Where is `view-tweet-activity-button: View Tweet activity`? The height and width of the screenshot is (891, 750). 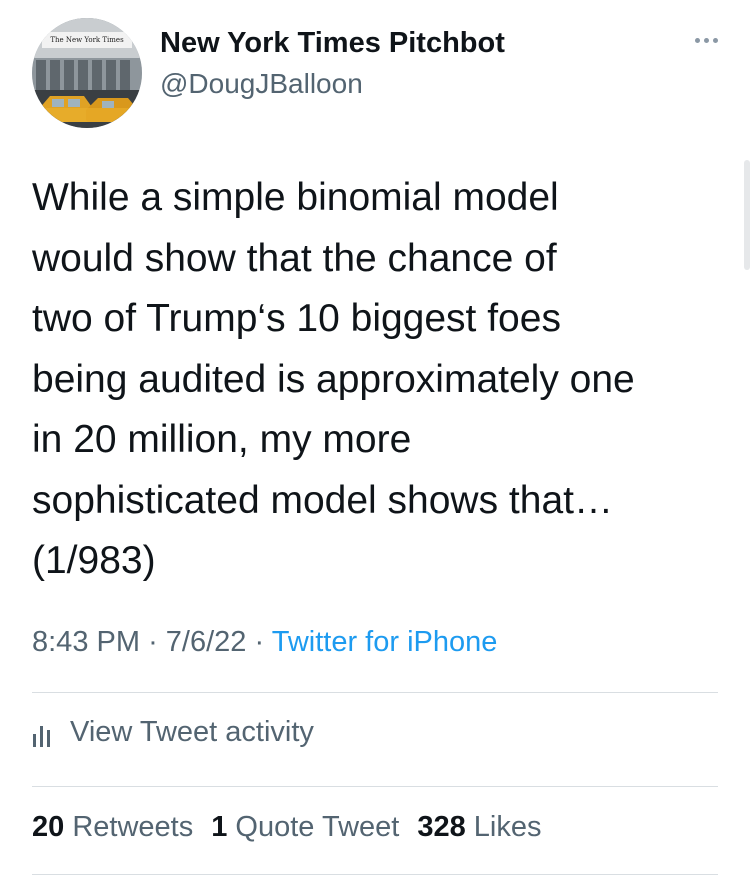
view-tweet-activity-button: View Tweet activity is located at coordinates (173, 732).